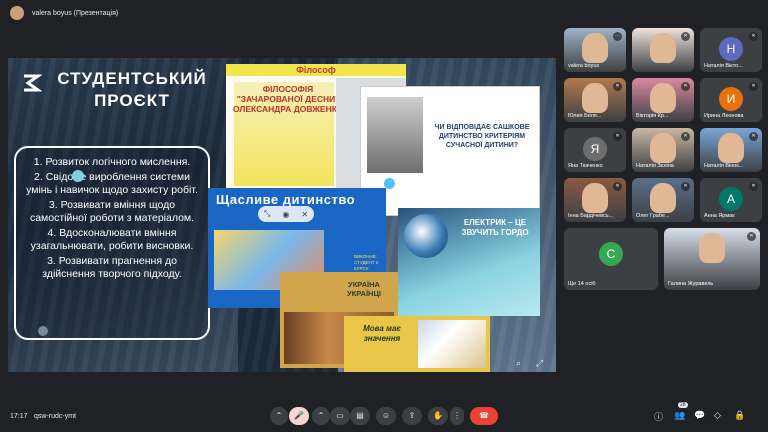 This screenshot has height=432, width=768. What do you see at coordinates (699, 415) in the screenshot?
I see `chat-icon: 💬` at bounding box center [699, 415].